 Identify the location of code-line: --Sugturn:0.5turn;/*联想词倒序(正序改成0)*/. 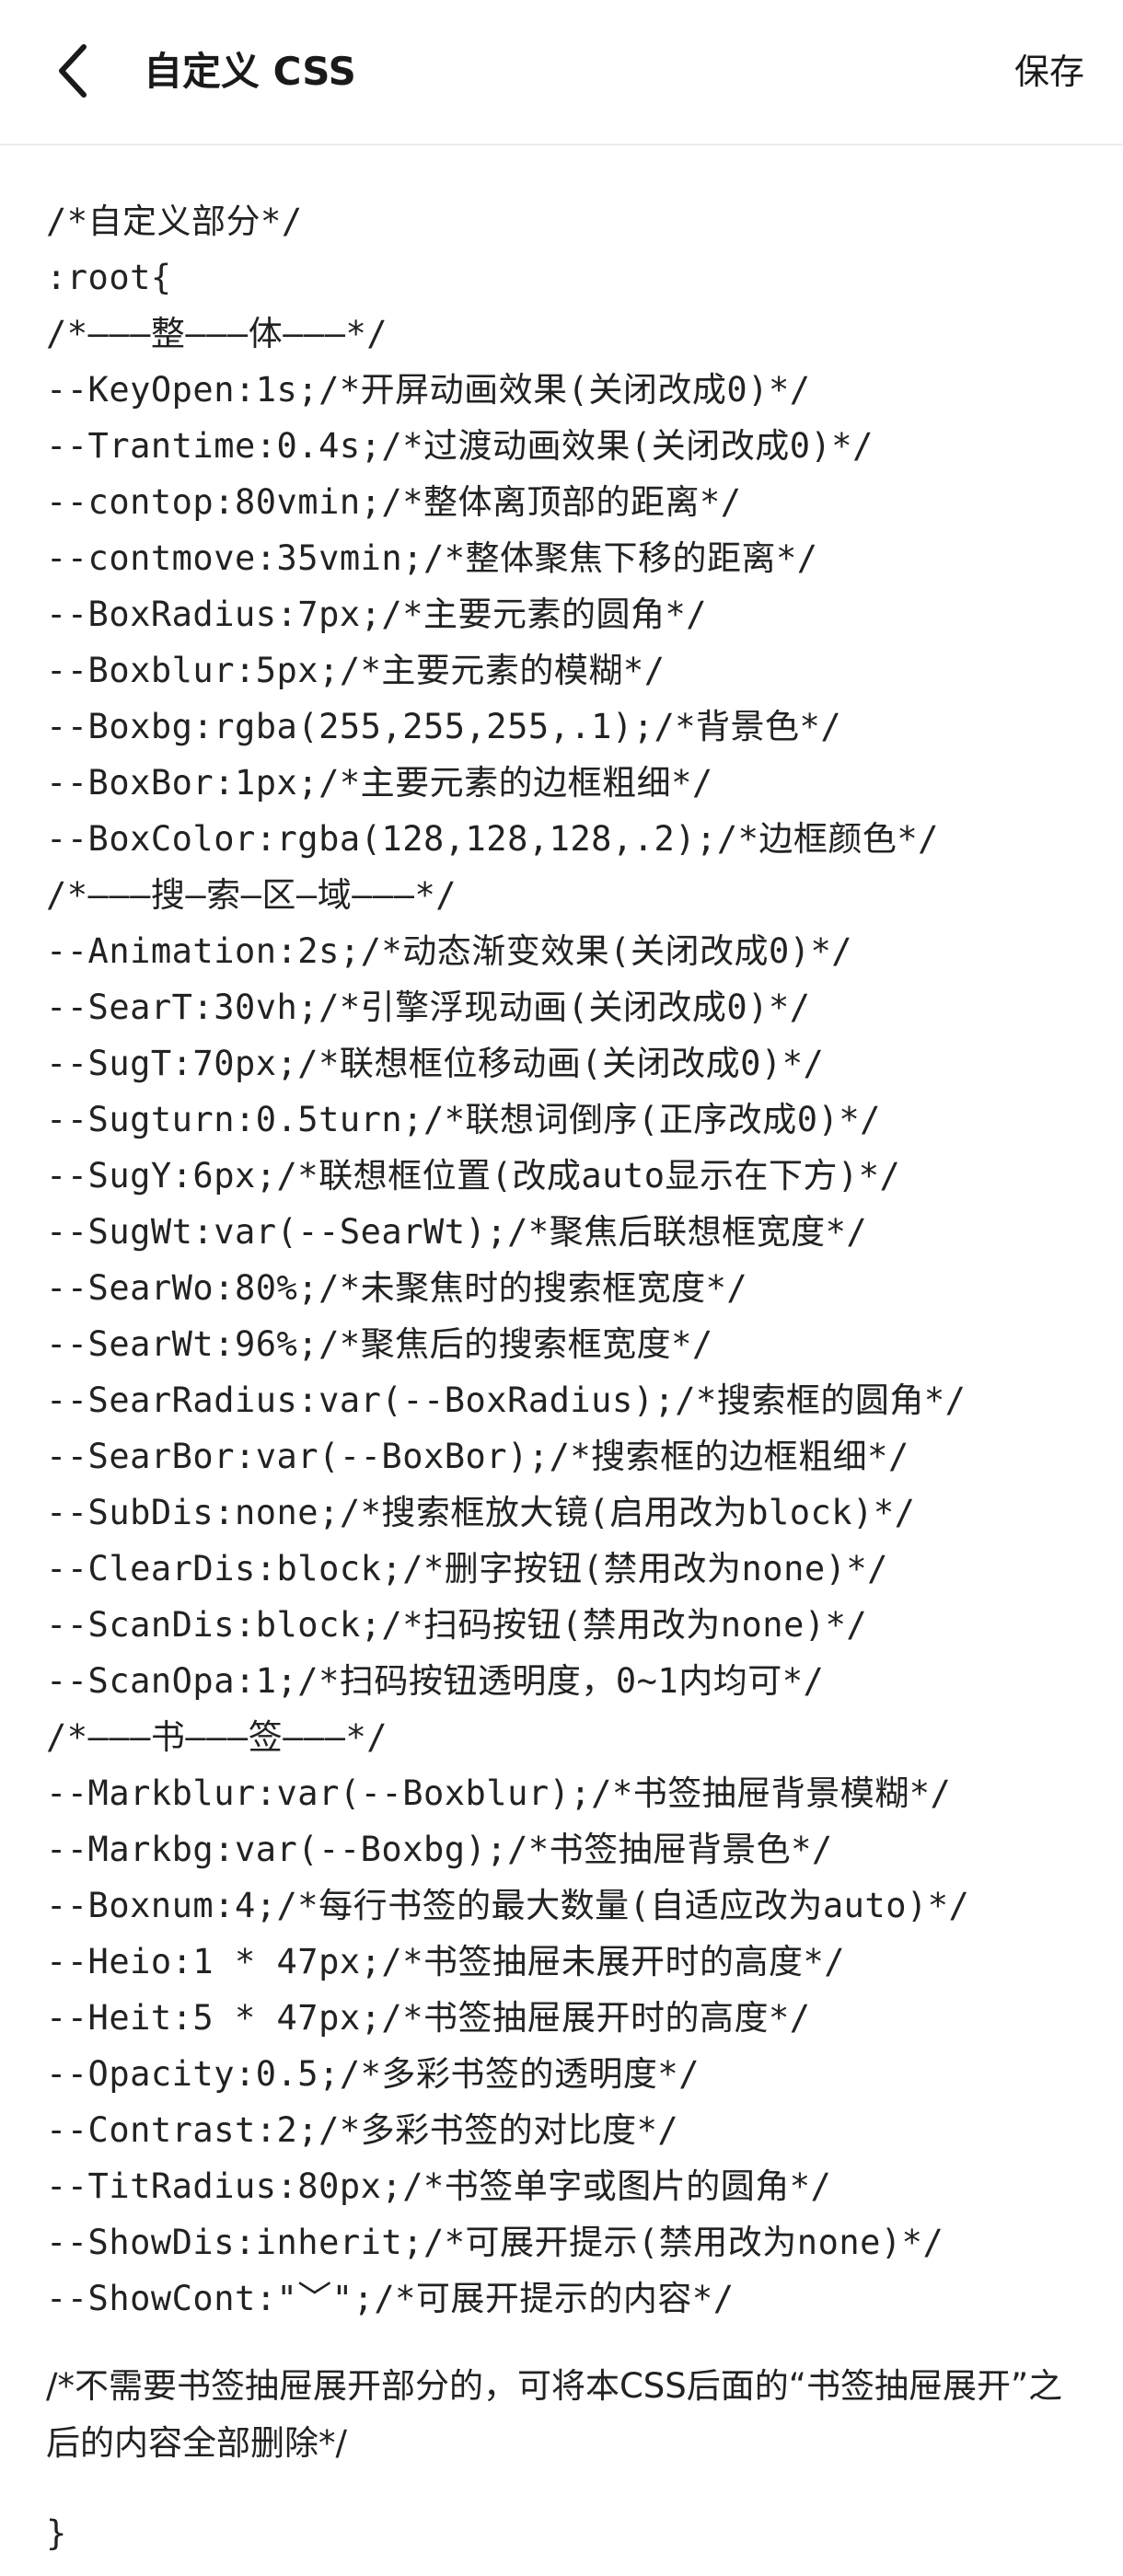
(464, 1119).